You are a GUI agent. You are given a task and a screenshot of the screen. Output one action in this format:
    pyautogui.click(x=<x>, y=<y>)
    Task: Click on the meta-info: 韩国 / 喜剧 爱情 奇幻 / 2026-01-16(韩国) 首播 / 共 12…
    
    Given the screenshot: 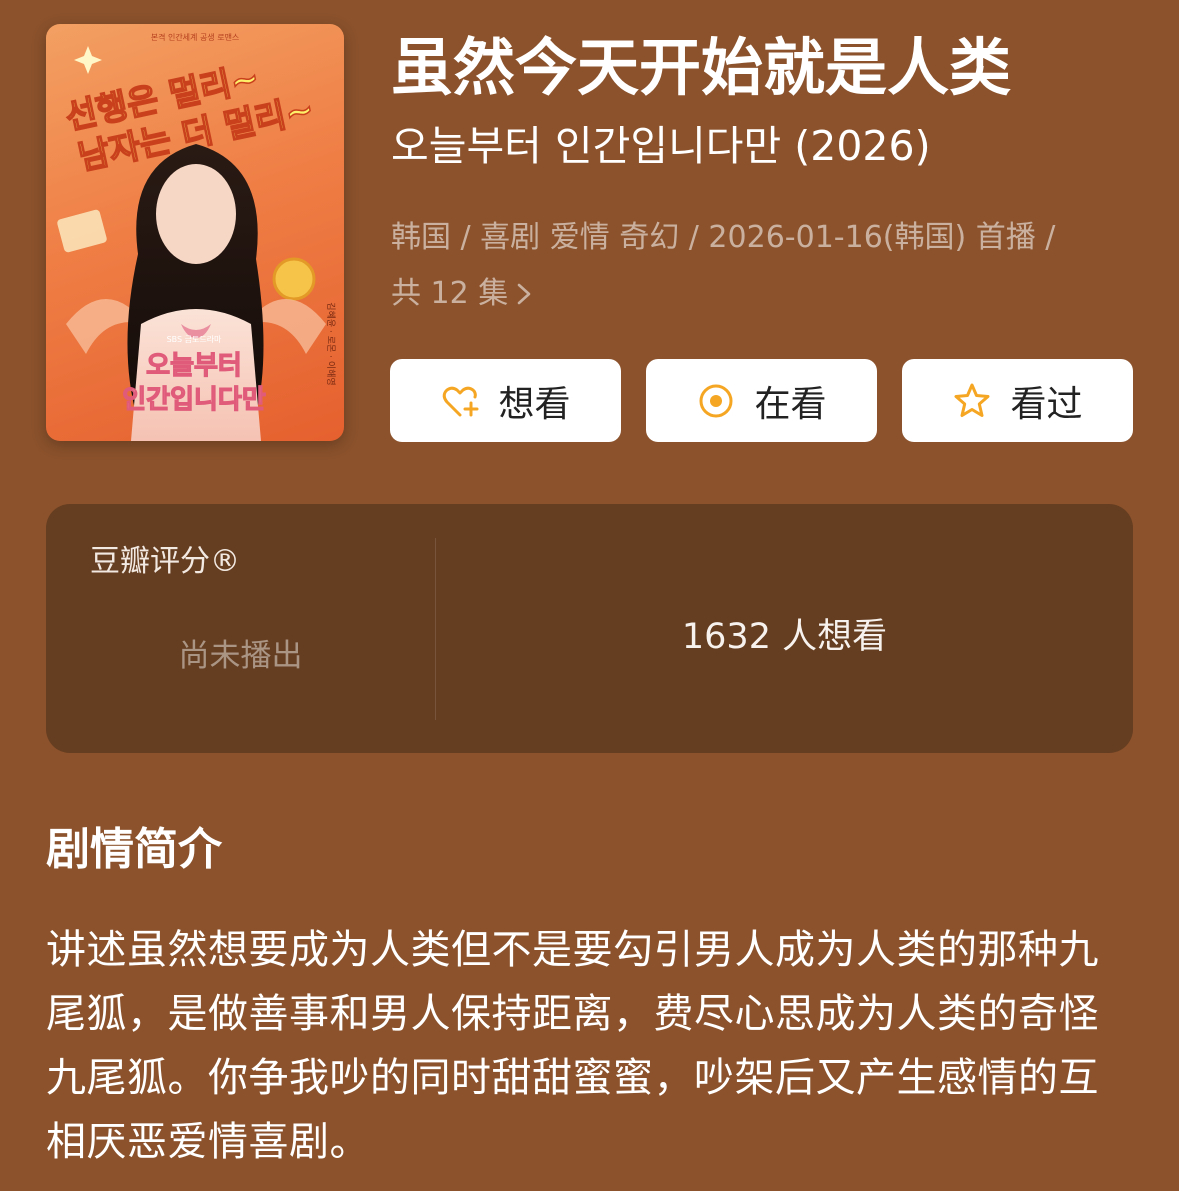 What is the action you would take?
    pyautogui.click(x=761, y=266)
    